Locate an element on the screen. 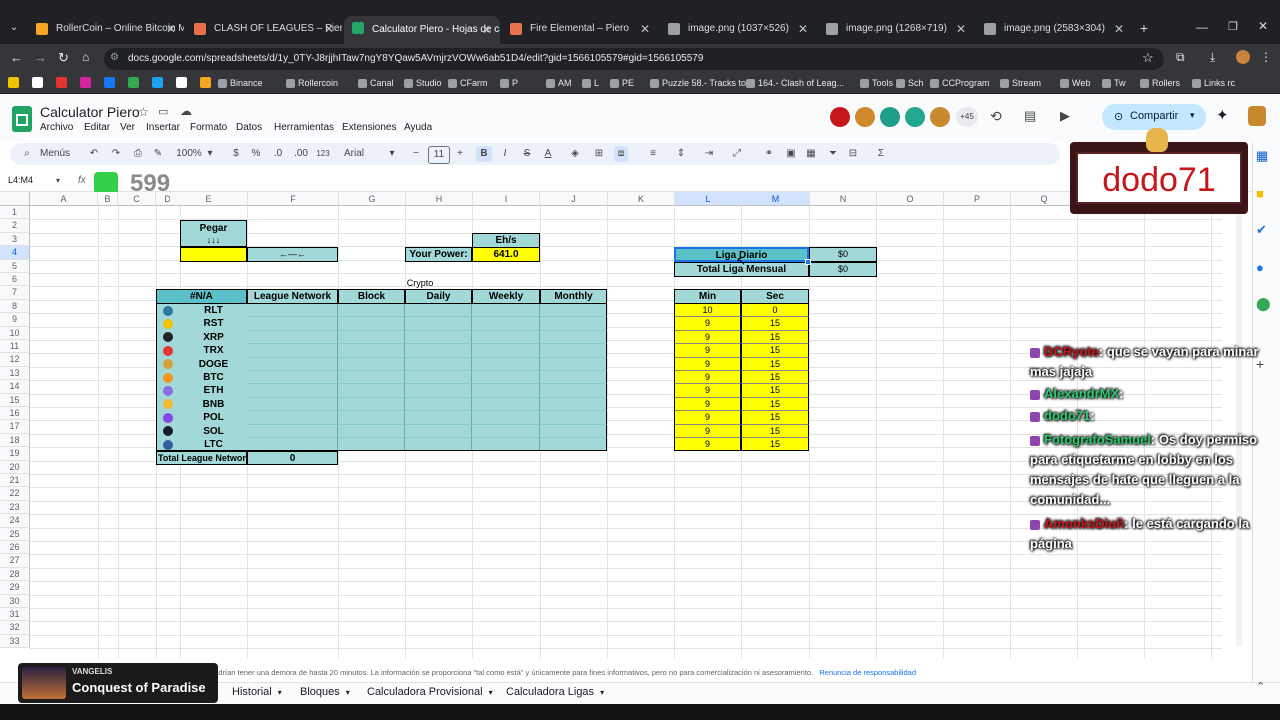  tasks-icon: ✔ is located at coordinates (1261, 230).